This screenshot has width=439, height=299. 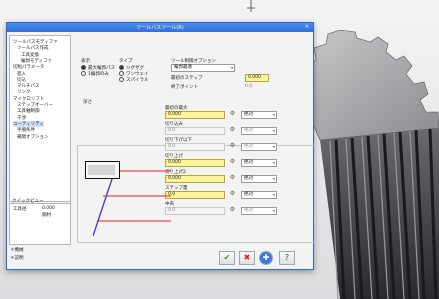 I want to click on end-point-label: 終了ポイント, so click(x=184, y=87).